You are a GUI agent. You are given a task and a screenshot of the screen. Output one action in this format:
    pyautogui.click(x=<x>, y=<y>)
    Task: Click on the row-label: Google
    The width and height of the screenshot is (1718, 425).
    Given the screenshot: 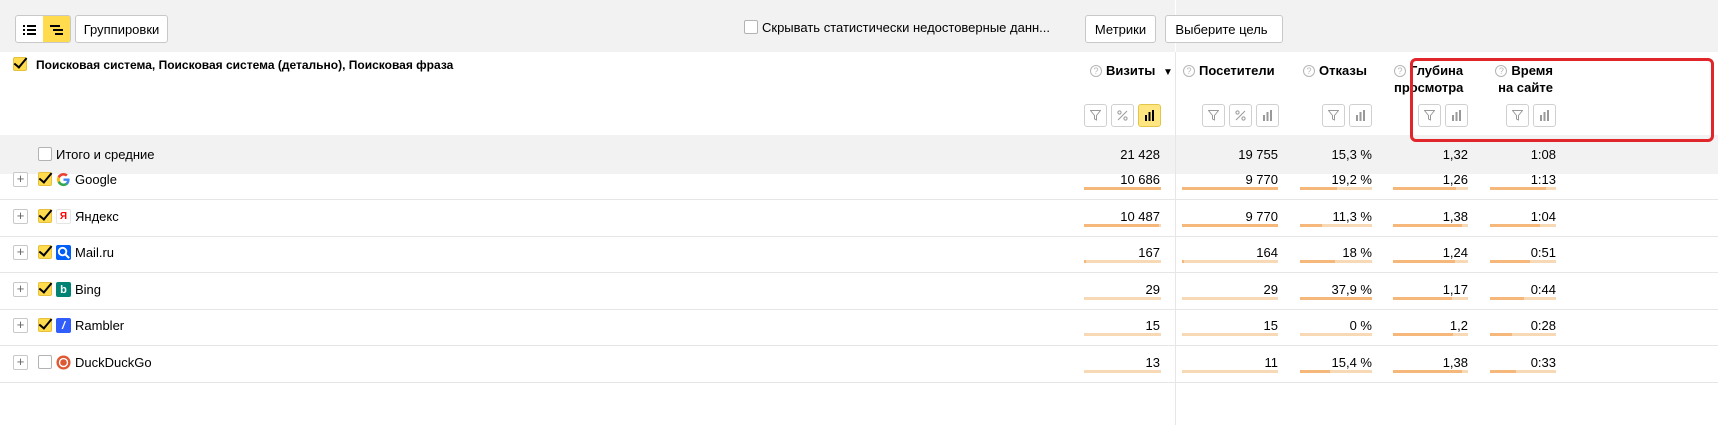 What is the action you would take?
    pyautogui.click(x=96, y=179)
    